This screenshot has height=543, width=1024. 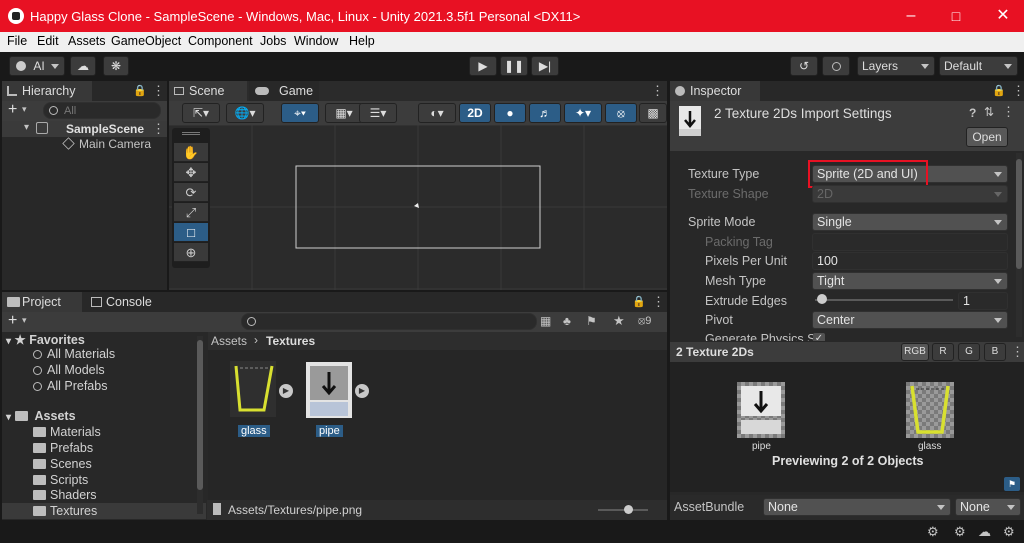 What do you see at coordinates (41, 416) in the screenshot?
I see `assets-header: ▾ Assets` at bounding box center [41, 416].